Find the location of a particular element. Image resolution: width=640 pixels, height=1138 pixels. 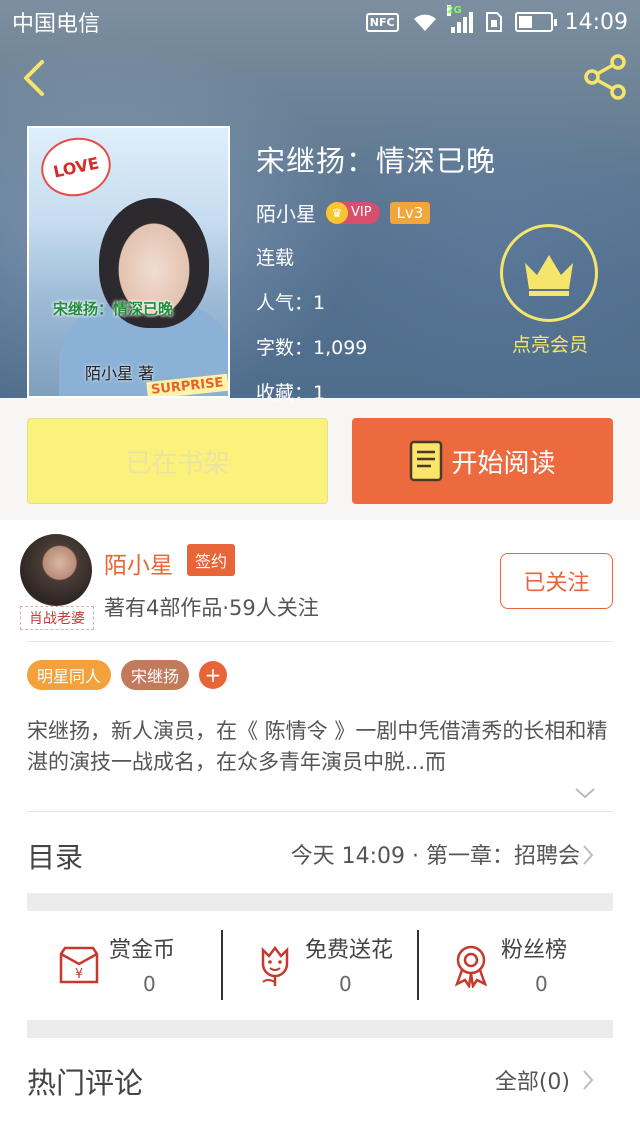

start-reading-label: 开始阅读 is located at coordinates (503, 463).